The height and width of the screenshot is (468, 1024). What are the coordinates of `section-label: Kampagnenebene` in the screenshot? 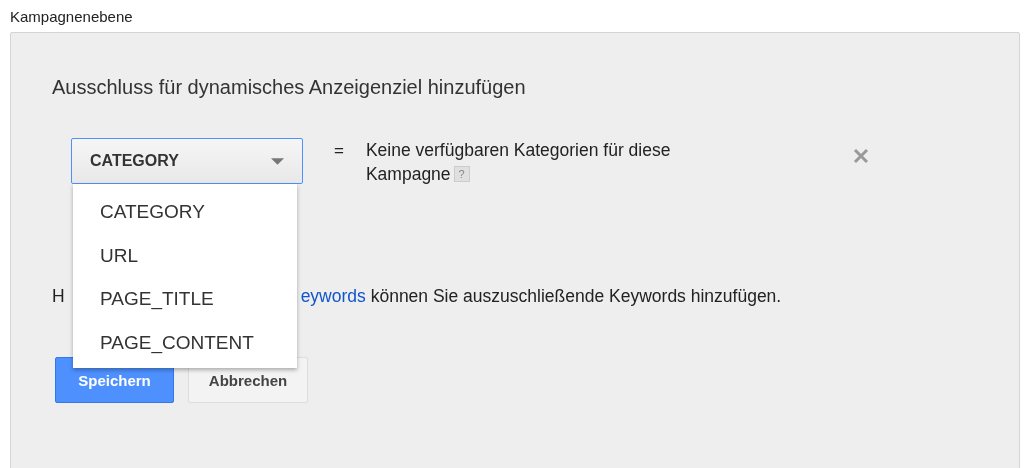 It's located at (71, 17).